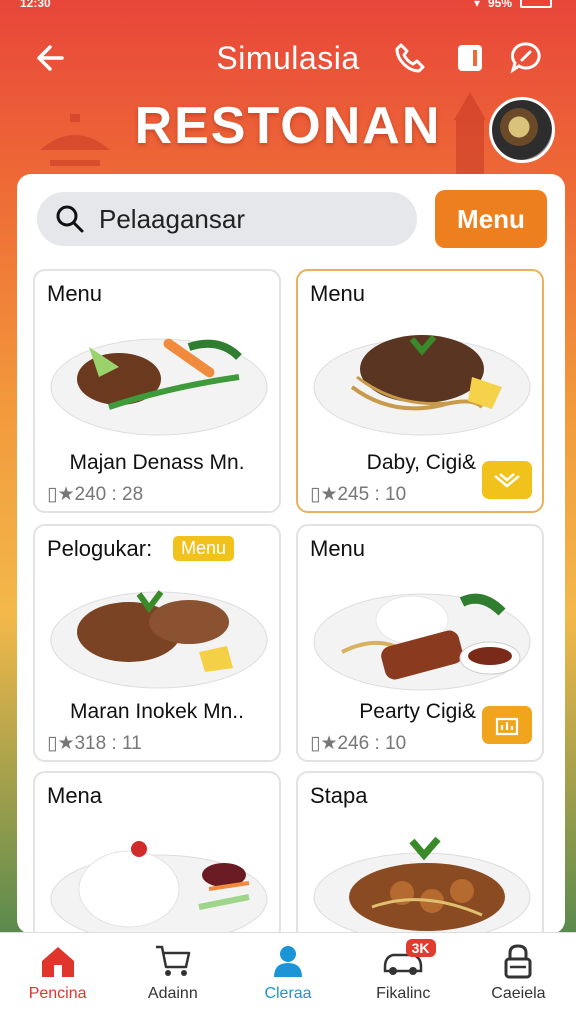  What do you see at coordinates (518, 993) in the screenshot?
I see `nav-label: Caeiela` at bounding box center [518, 993].